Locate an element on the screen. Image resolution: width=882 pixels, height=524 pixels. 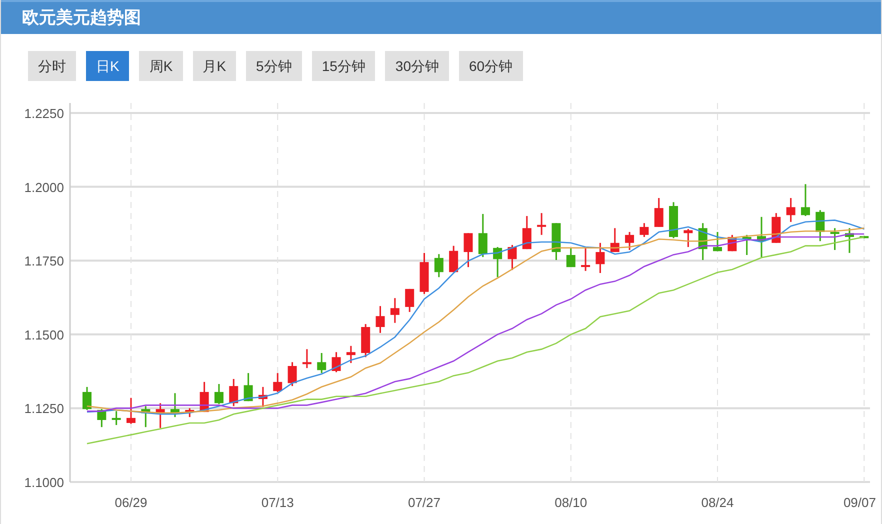
axis-label: 1.1500 is located at coordinates (44, 334).